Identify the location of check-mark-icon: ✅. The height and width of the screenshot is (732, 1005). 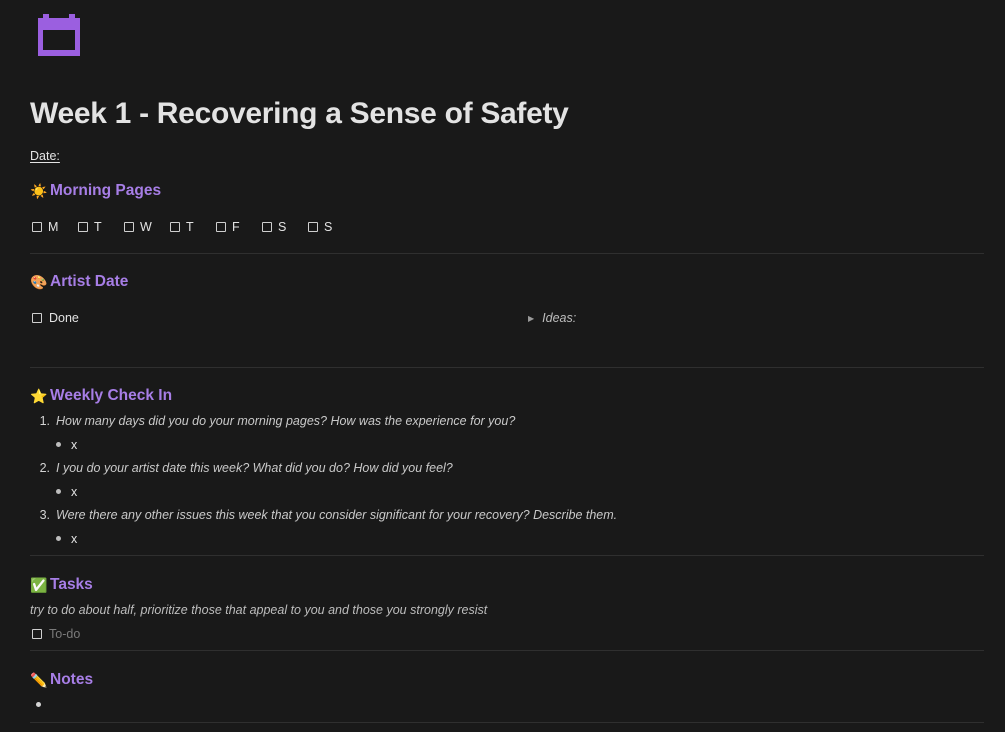
(39, 584).